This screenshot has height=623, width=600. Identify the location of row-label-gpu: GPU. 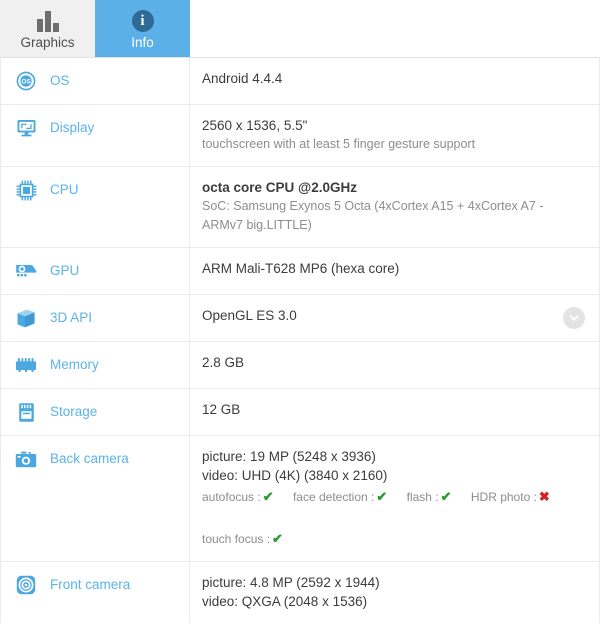
(95, 271).